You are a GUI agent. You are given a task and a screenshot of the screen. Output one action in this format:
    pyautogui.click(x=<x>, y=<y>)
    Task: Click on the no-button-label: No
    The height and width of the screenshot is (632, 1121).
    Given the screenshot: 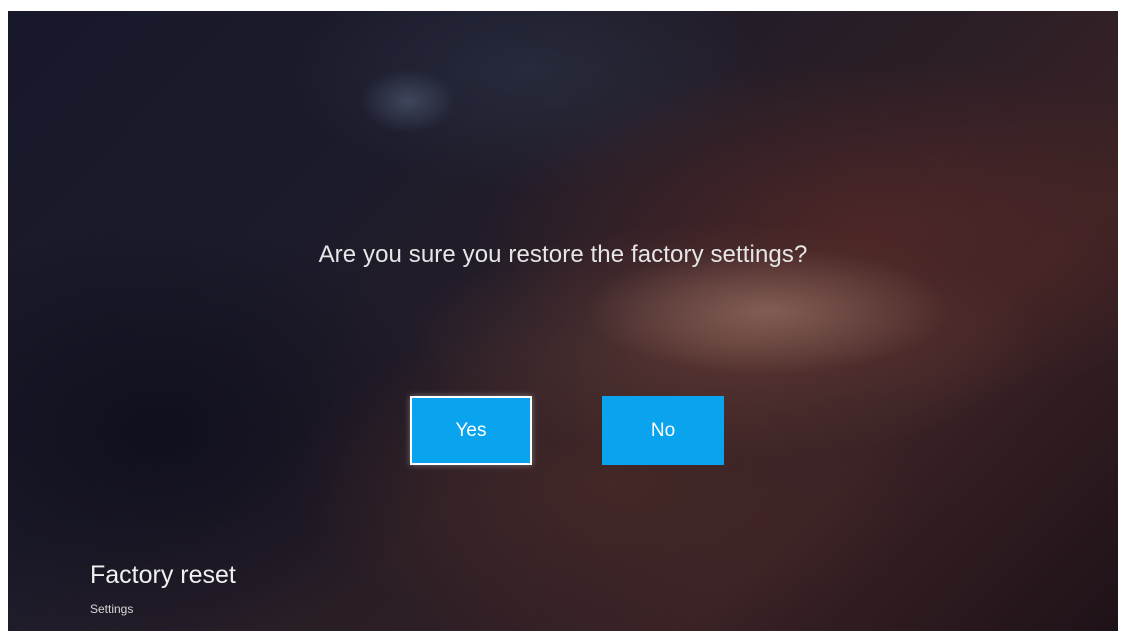 What is the action you would take?
    pyautogui.click(x=663, y=430)
    